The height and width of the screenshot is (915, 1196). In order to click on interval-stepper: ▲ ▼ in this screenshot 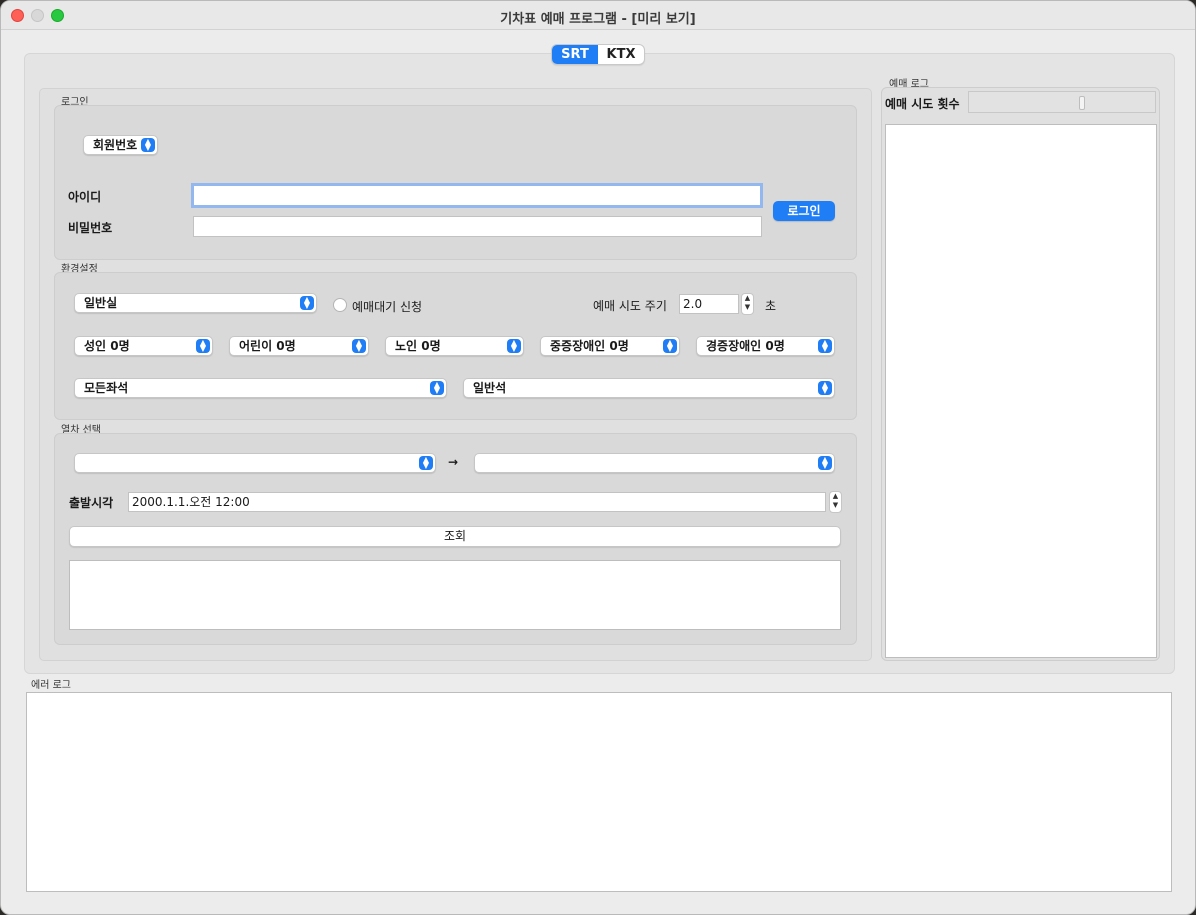, I will do `click(747, 304)`.